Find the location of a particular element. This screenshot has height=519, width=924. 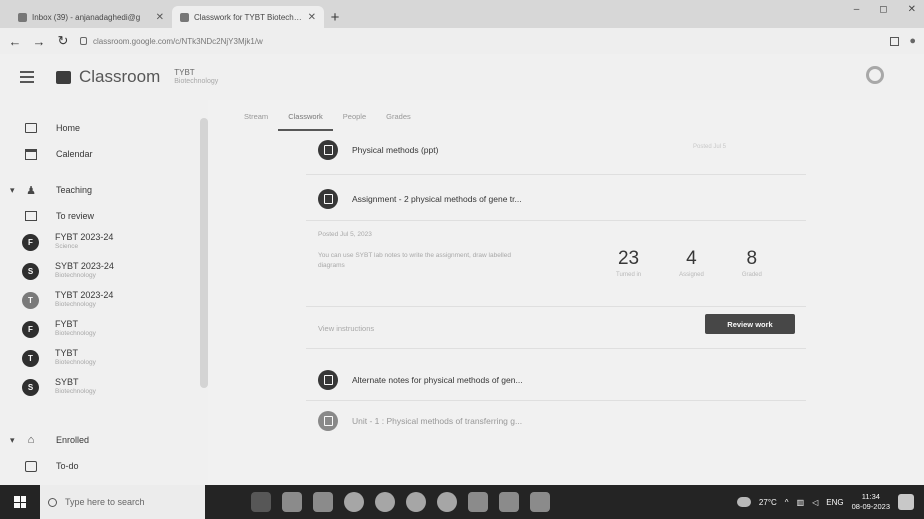

system-tray: 27°C ^ ▥ ◁ ENG 11:34 08-09-2023 is located at coordinates (830, 502).